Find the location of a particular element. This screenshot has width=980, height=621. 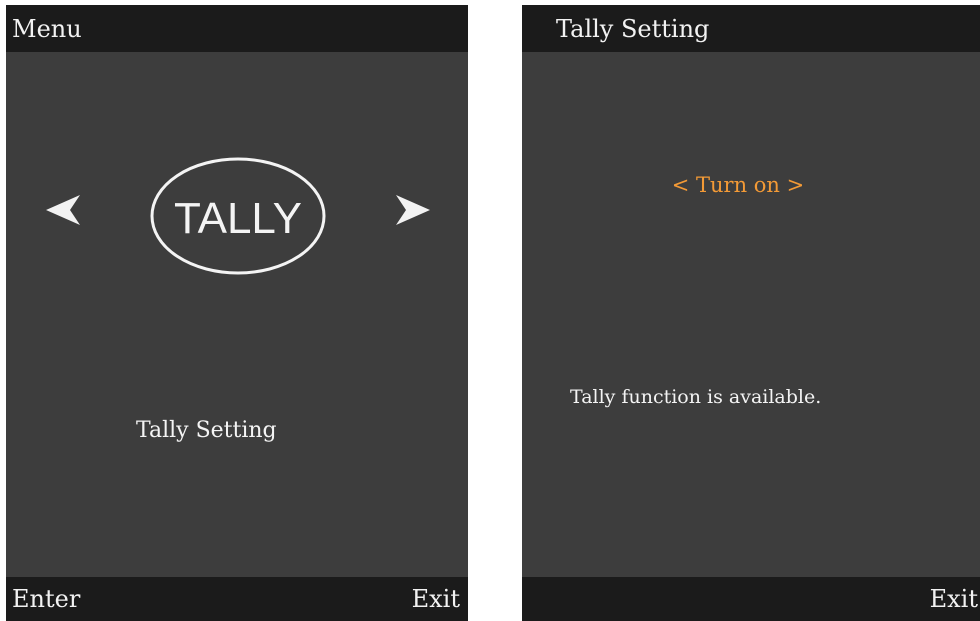

tally-status-message: Tally function is available. is located at coordinates (696, 397).